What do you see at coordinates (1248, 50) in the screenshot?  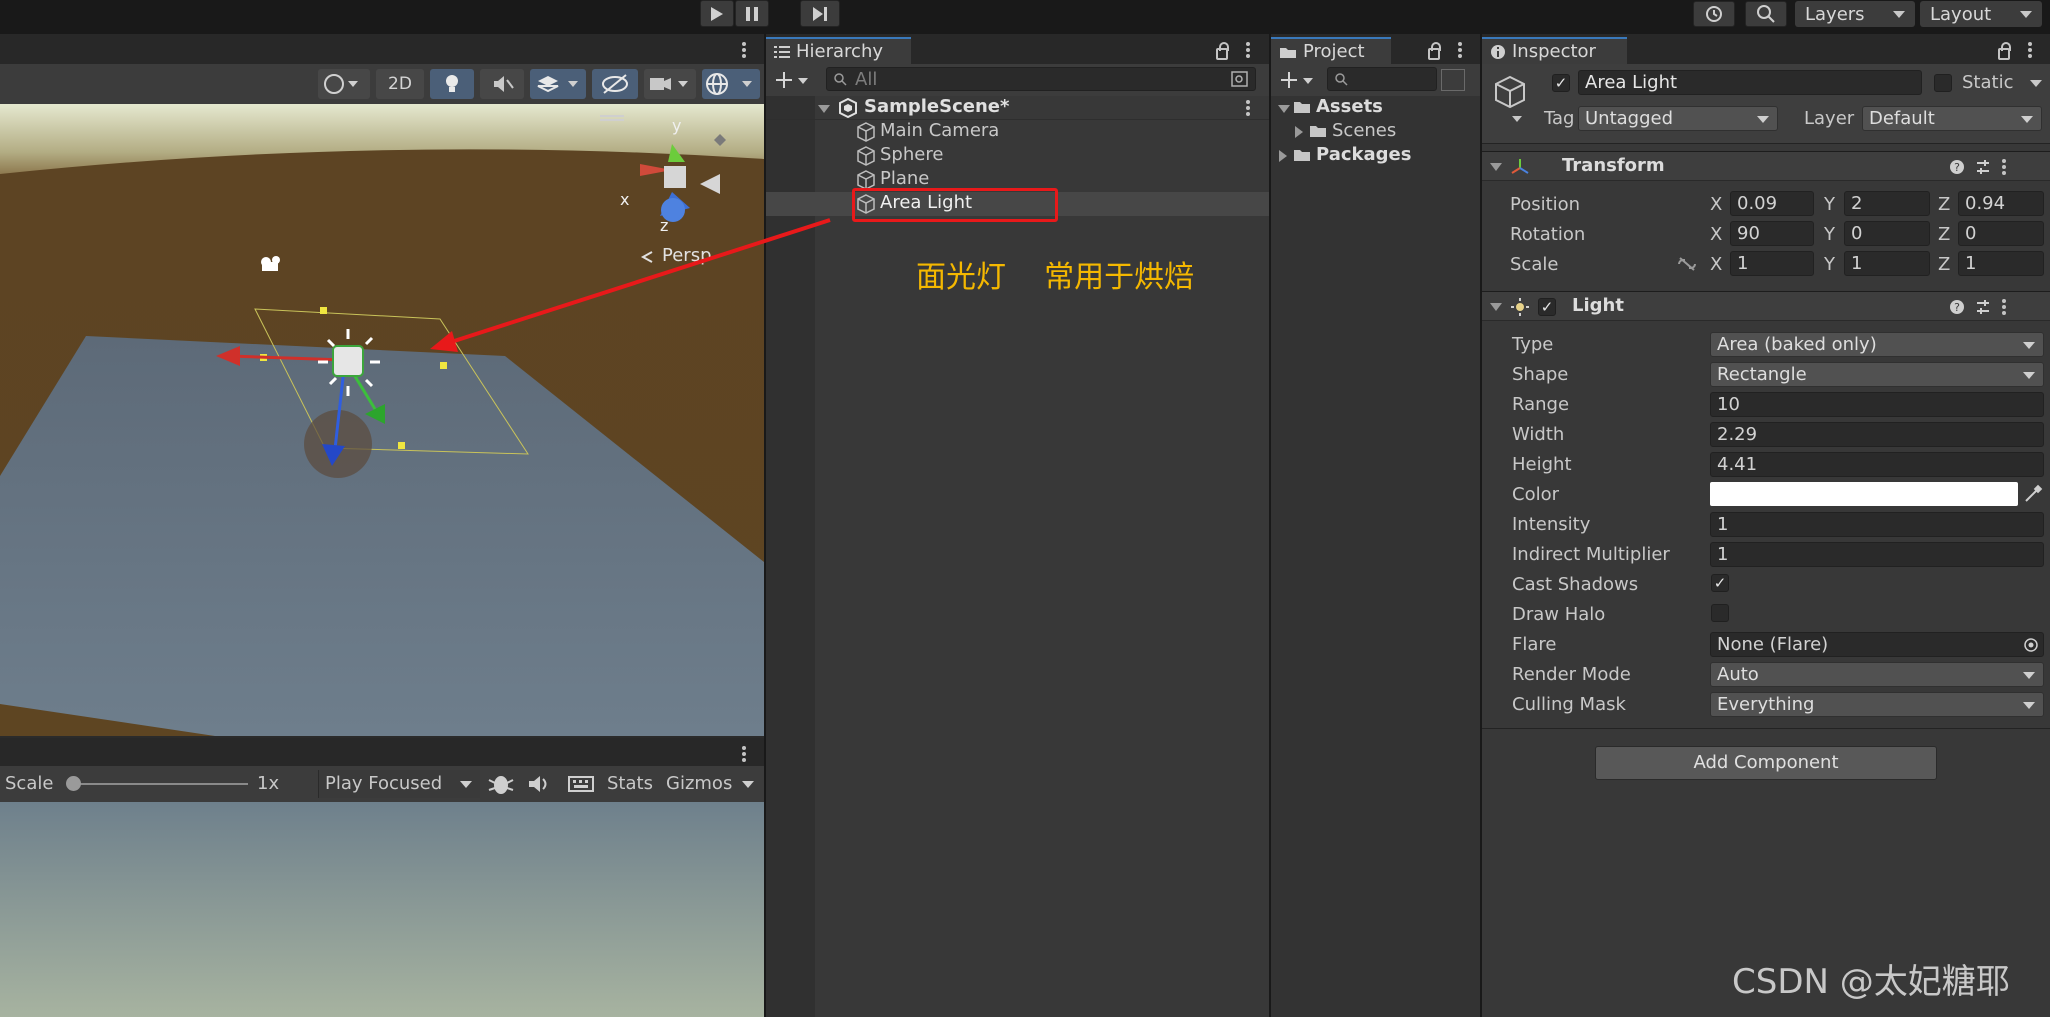 I see `hierarchy-menu-icon` at bounding box center [1248, 50].